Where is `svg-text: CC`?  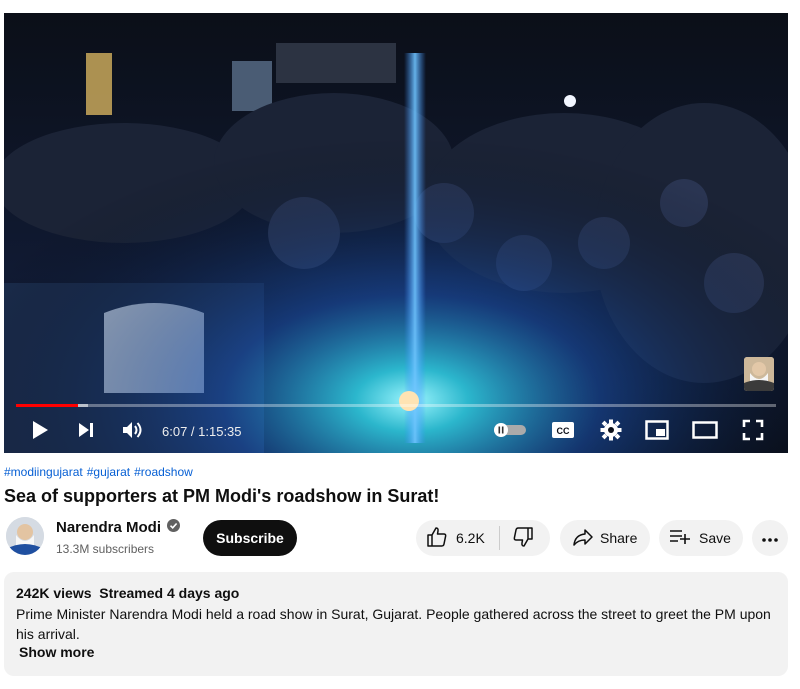 svg-text: CC is located at coordinates (563, 431).